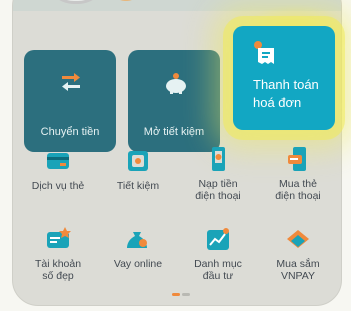  What do you see at coordinates (218, 196) in the screenshot?
I see `mobile-topup-label-2: điện thoại` at bounding box center [218, 196].